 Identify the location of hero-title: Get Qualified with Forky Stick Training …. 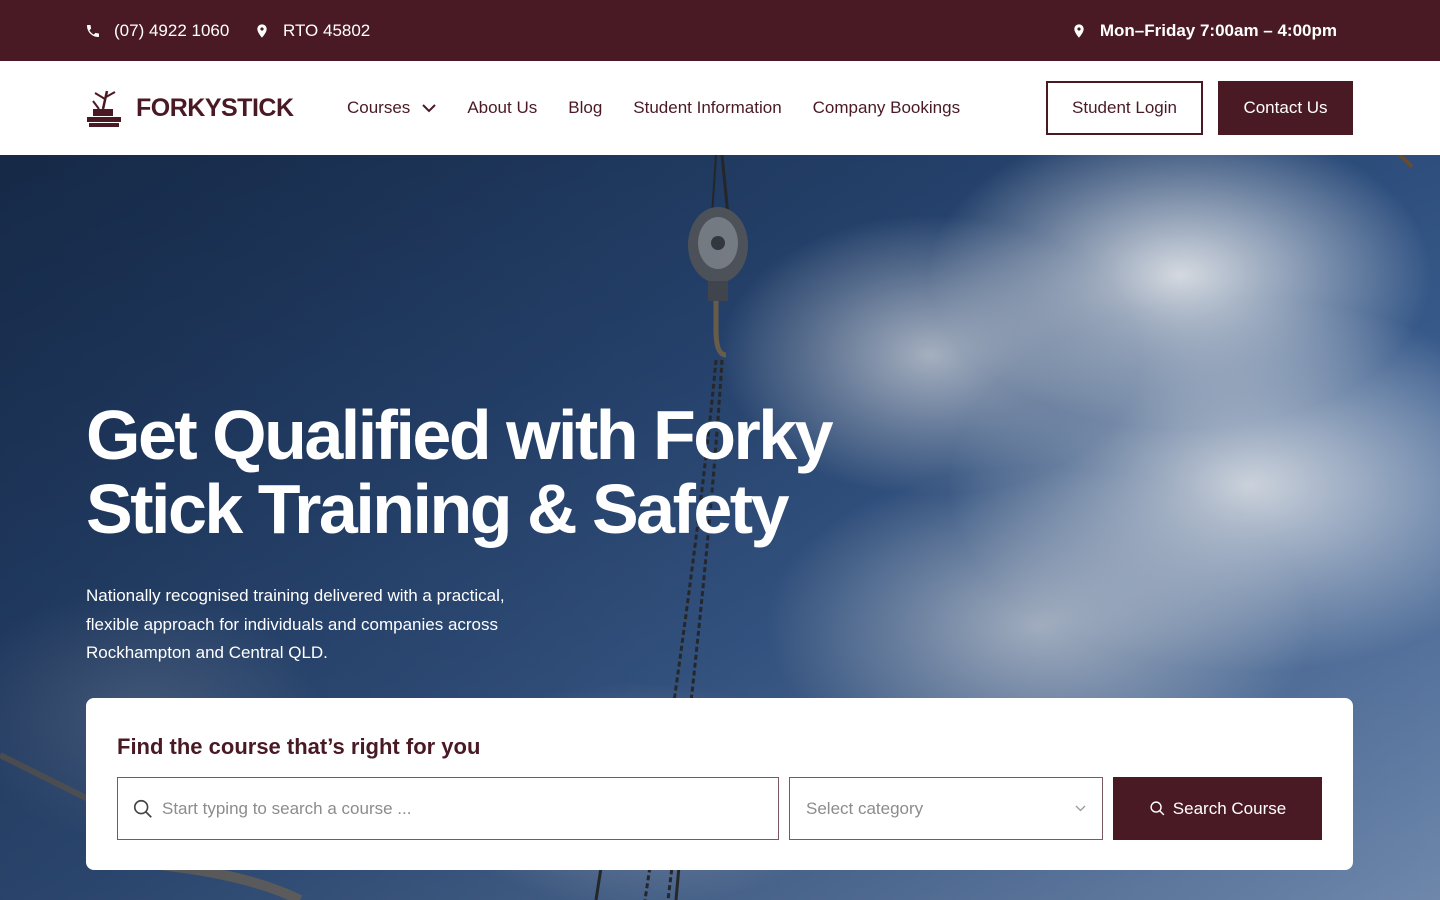
(496, 472).